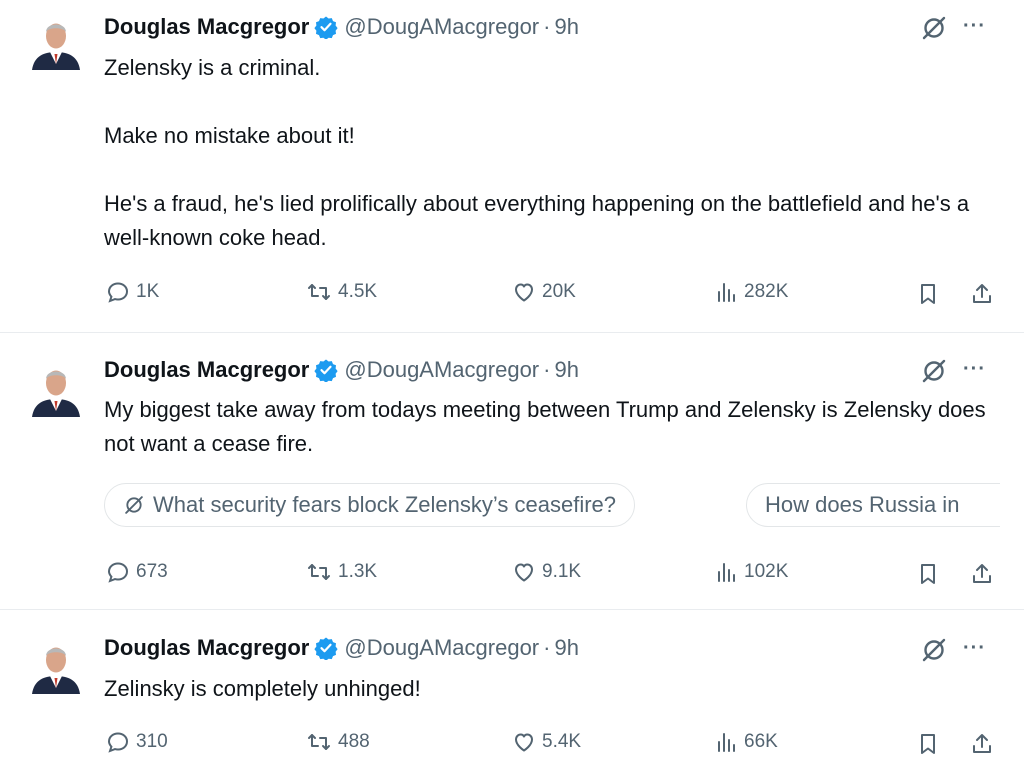 The image size is (1024, 779). I want to click on reply-button: 673, so click(137, 572).